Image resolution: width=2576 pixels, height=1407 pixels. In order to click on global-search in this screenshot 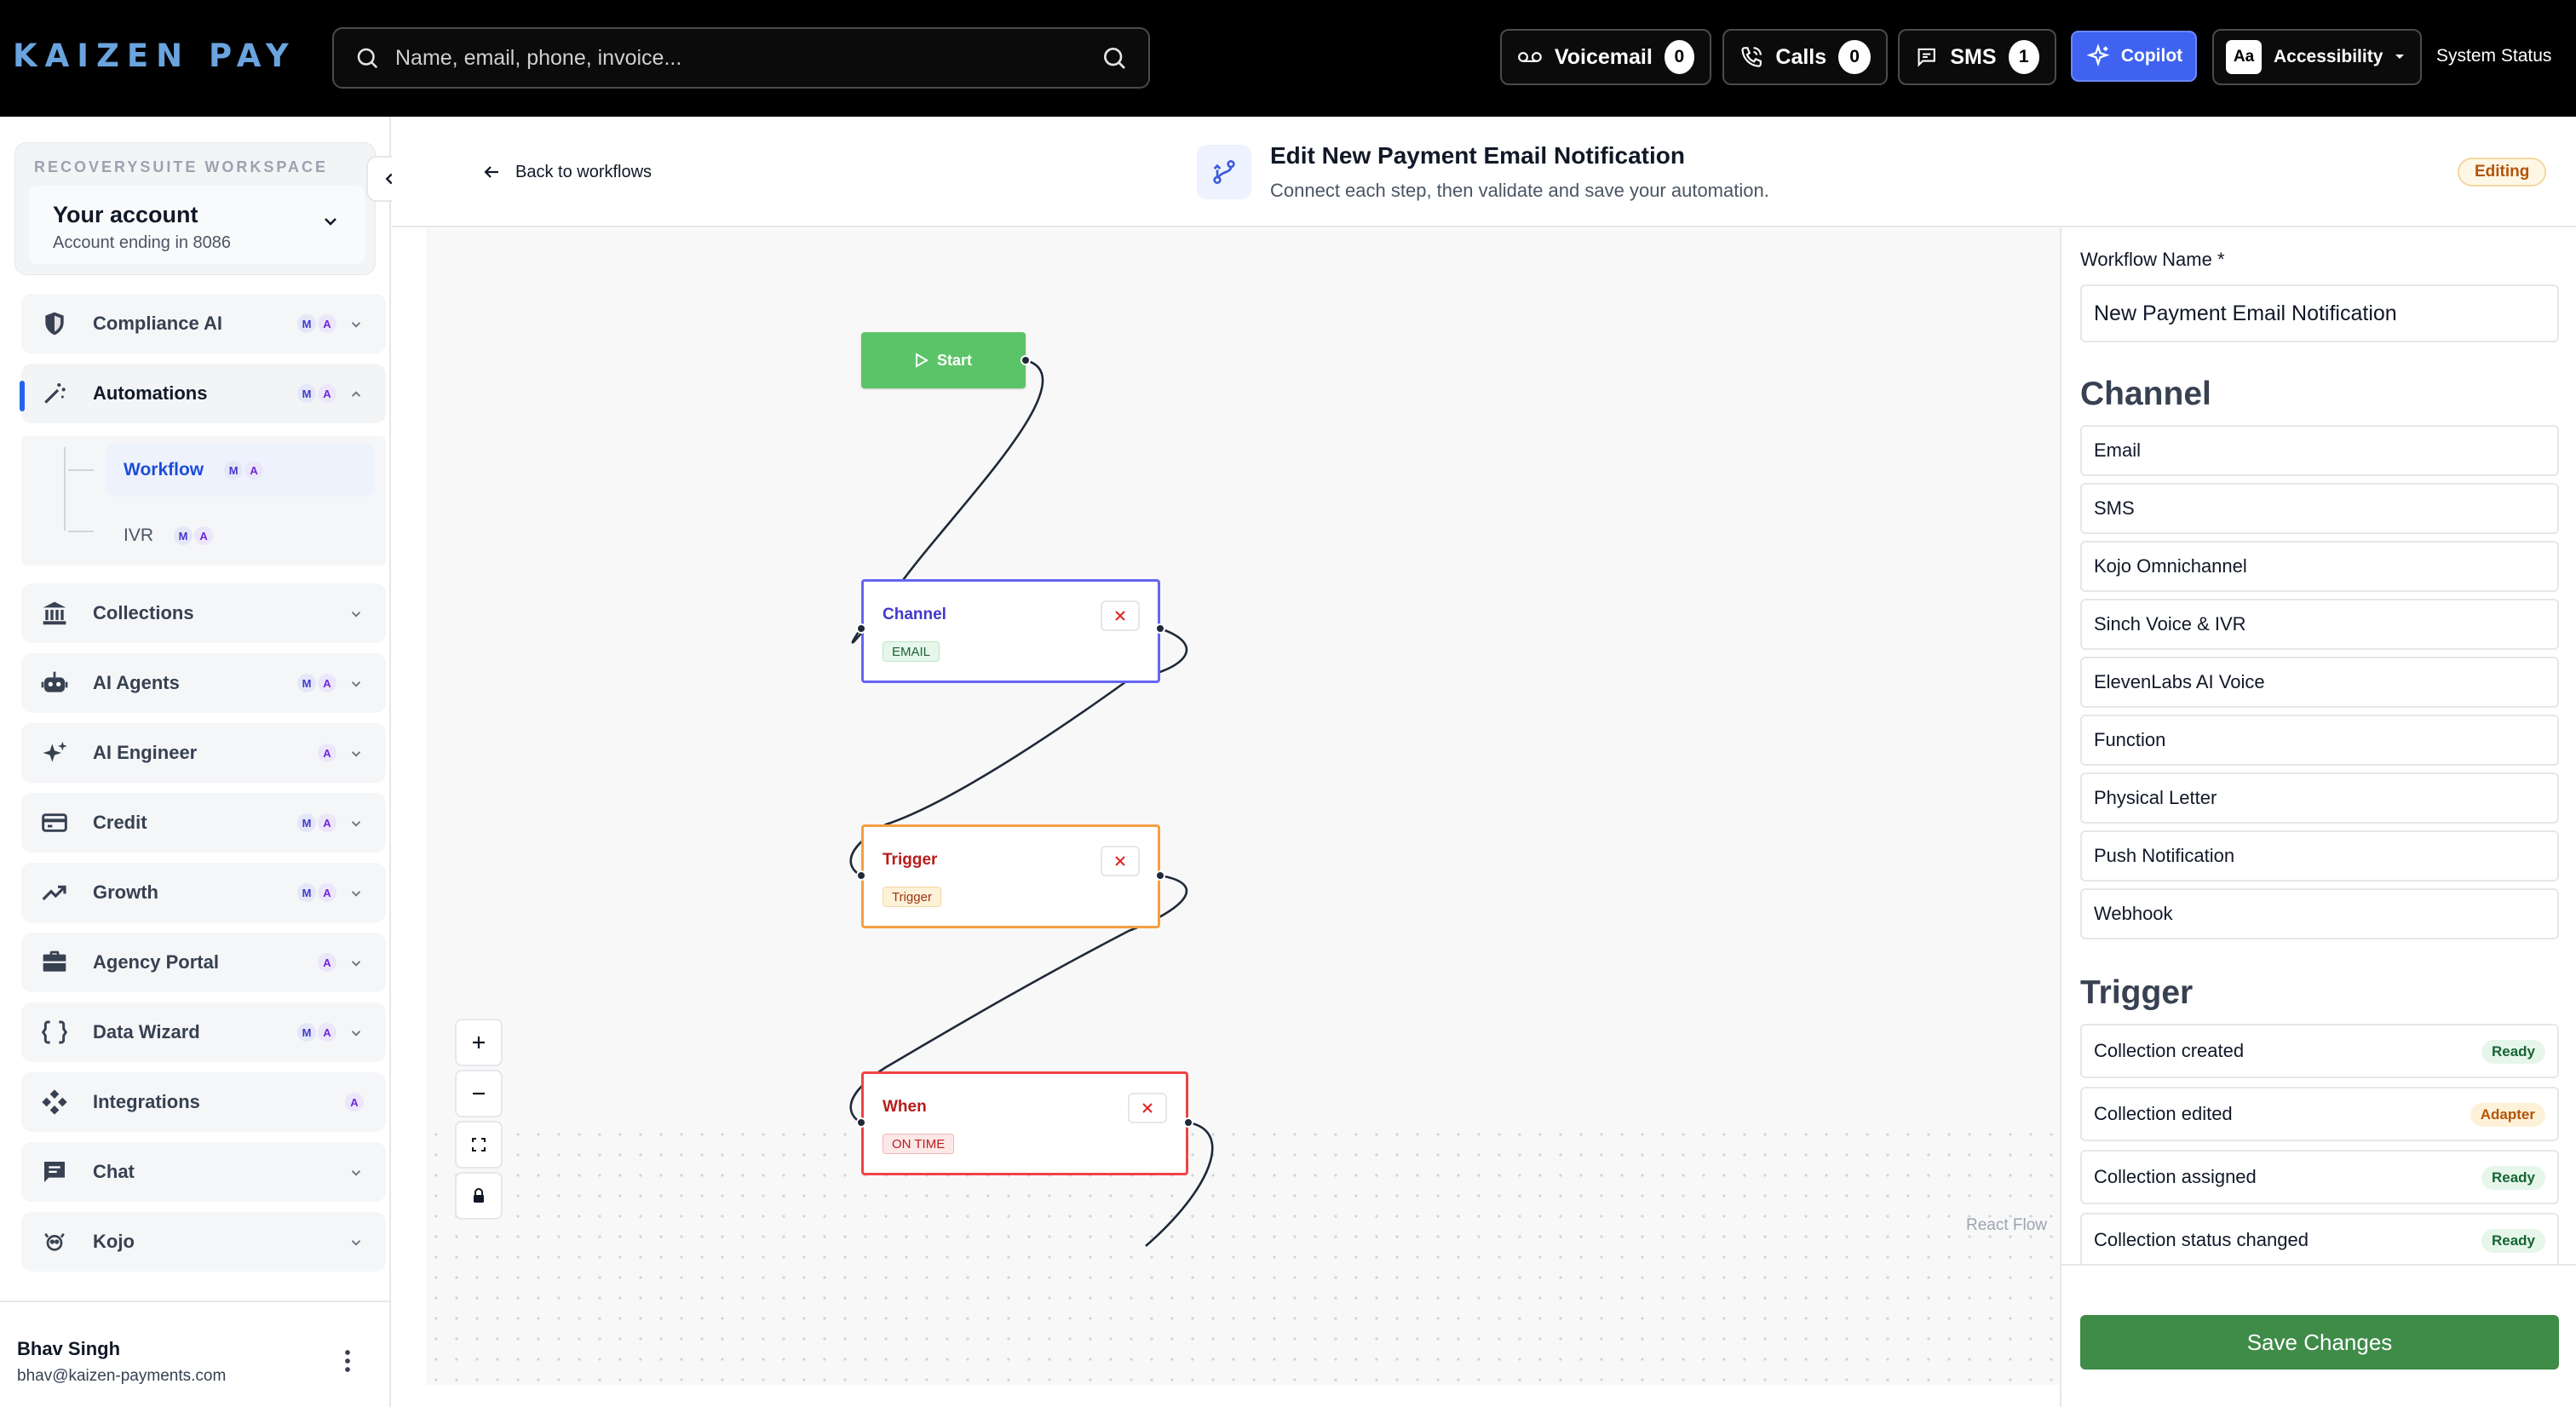, I will do `click(741, 58)`.